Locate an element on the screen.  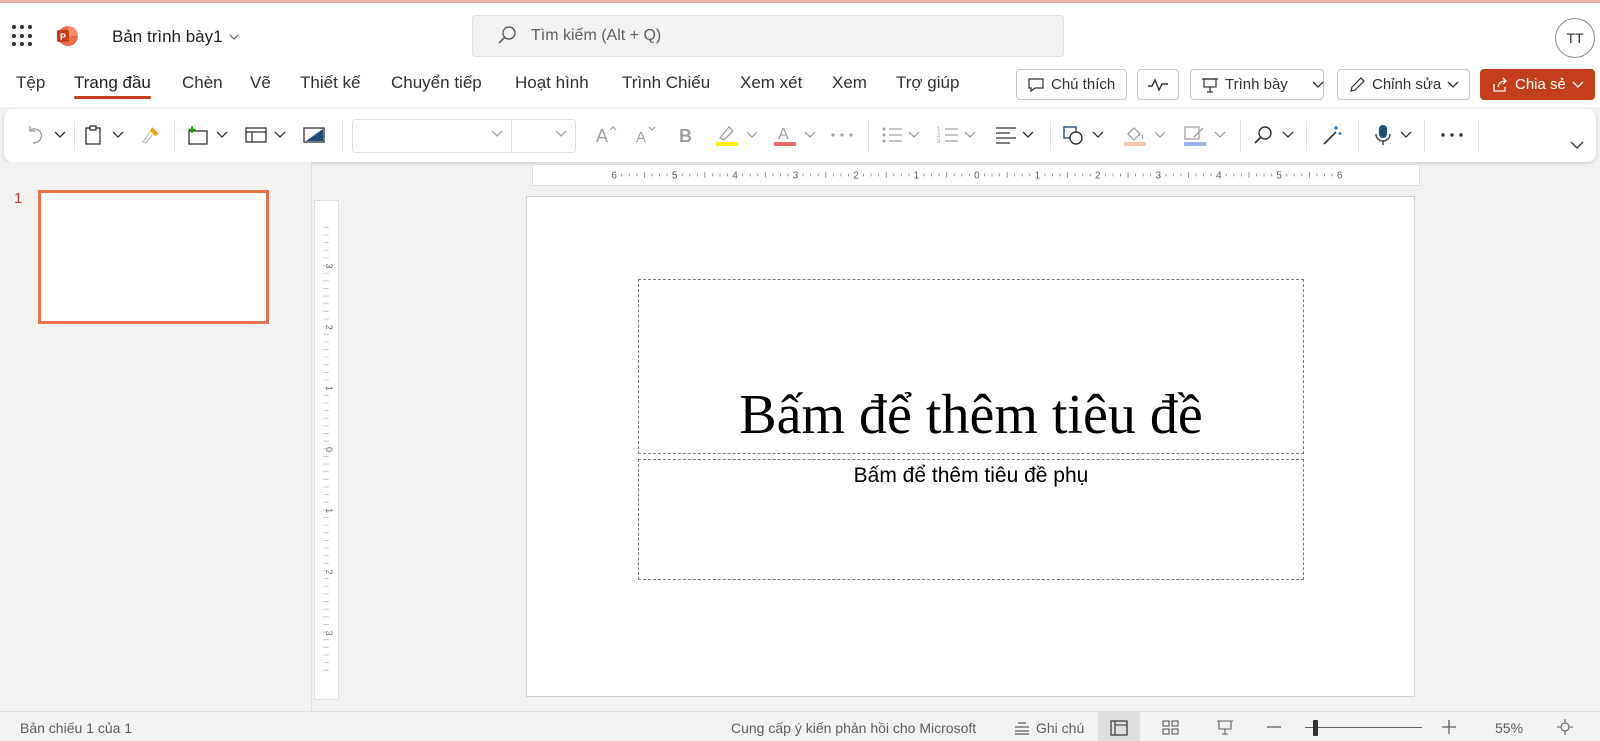
slide-sorter-icon is located at coordinates (1171, 728).